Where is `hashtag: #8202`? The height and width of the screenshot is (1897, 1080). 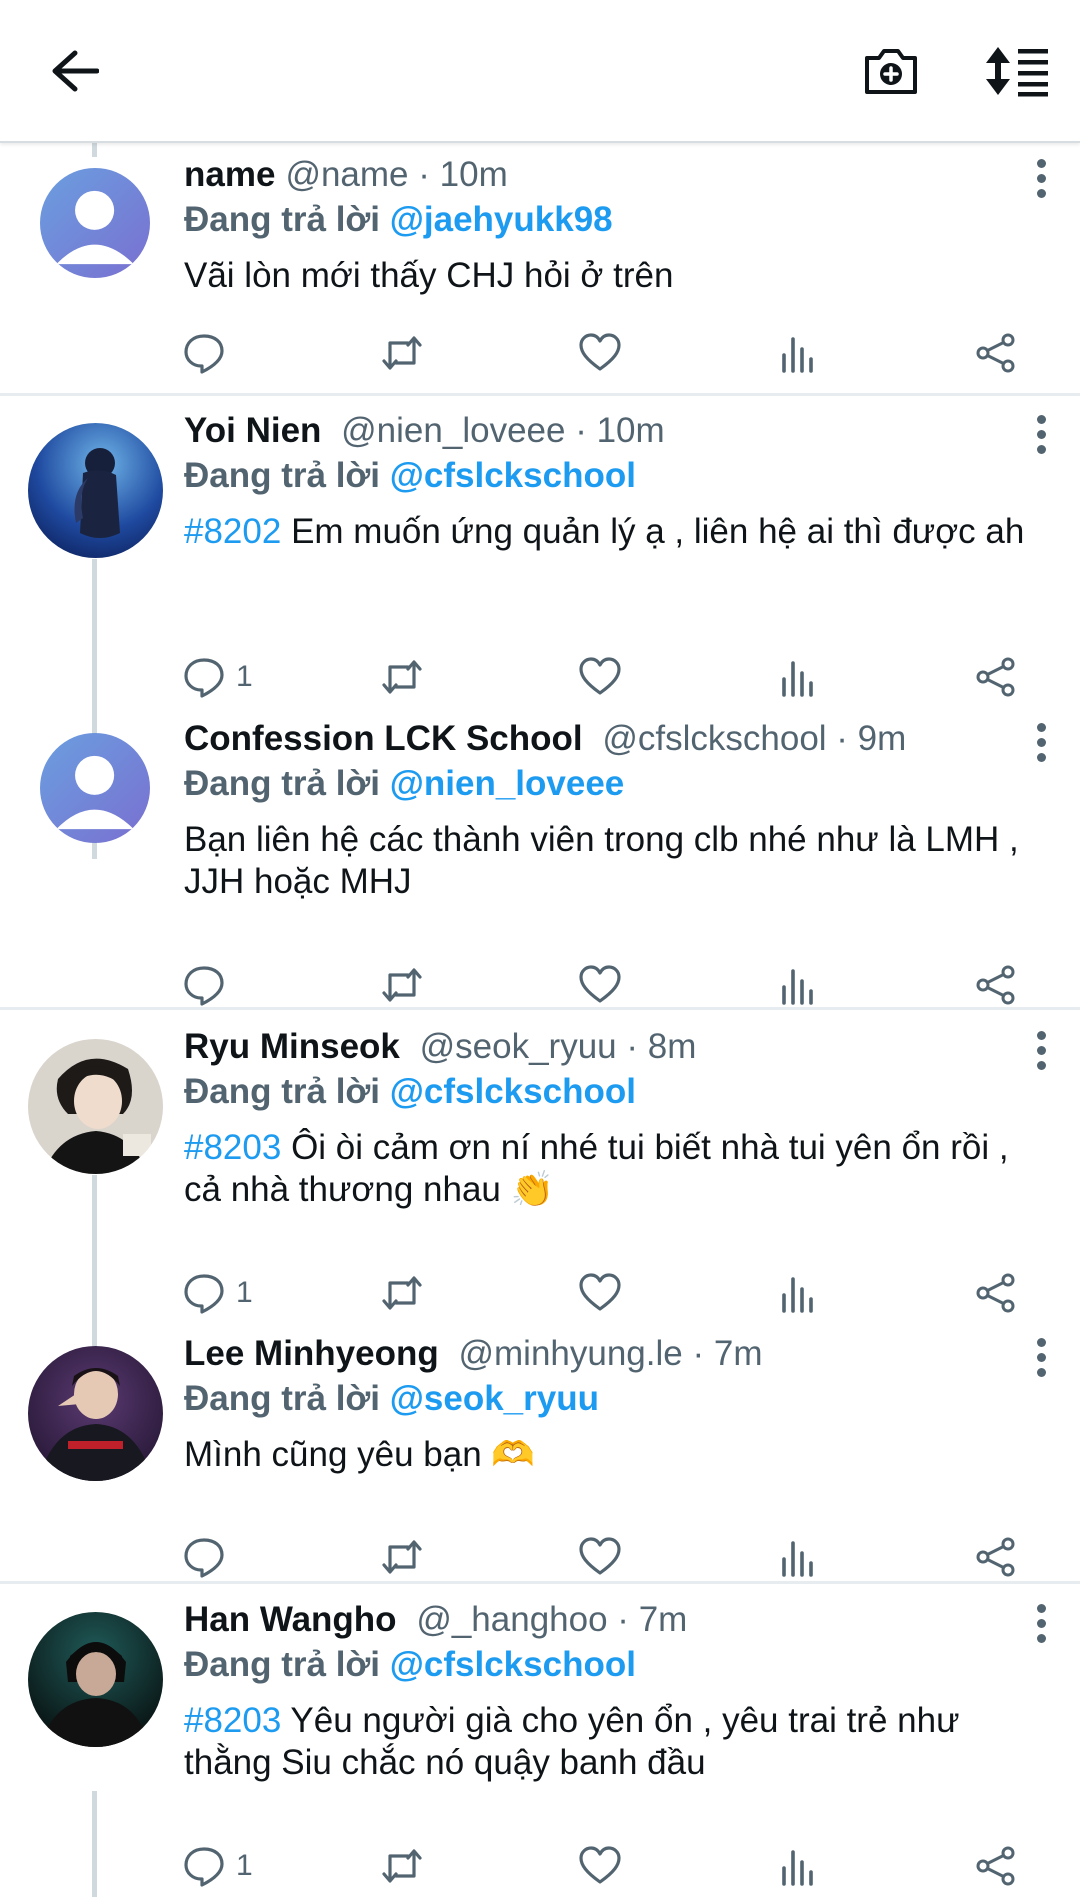 hashtag: #8202 is located at coordinates (232, 531).